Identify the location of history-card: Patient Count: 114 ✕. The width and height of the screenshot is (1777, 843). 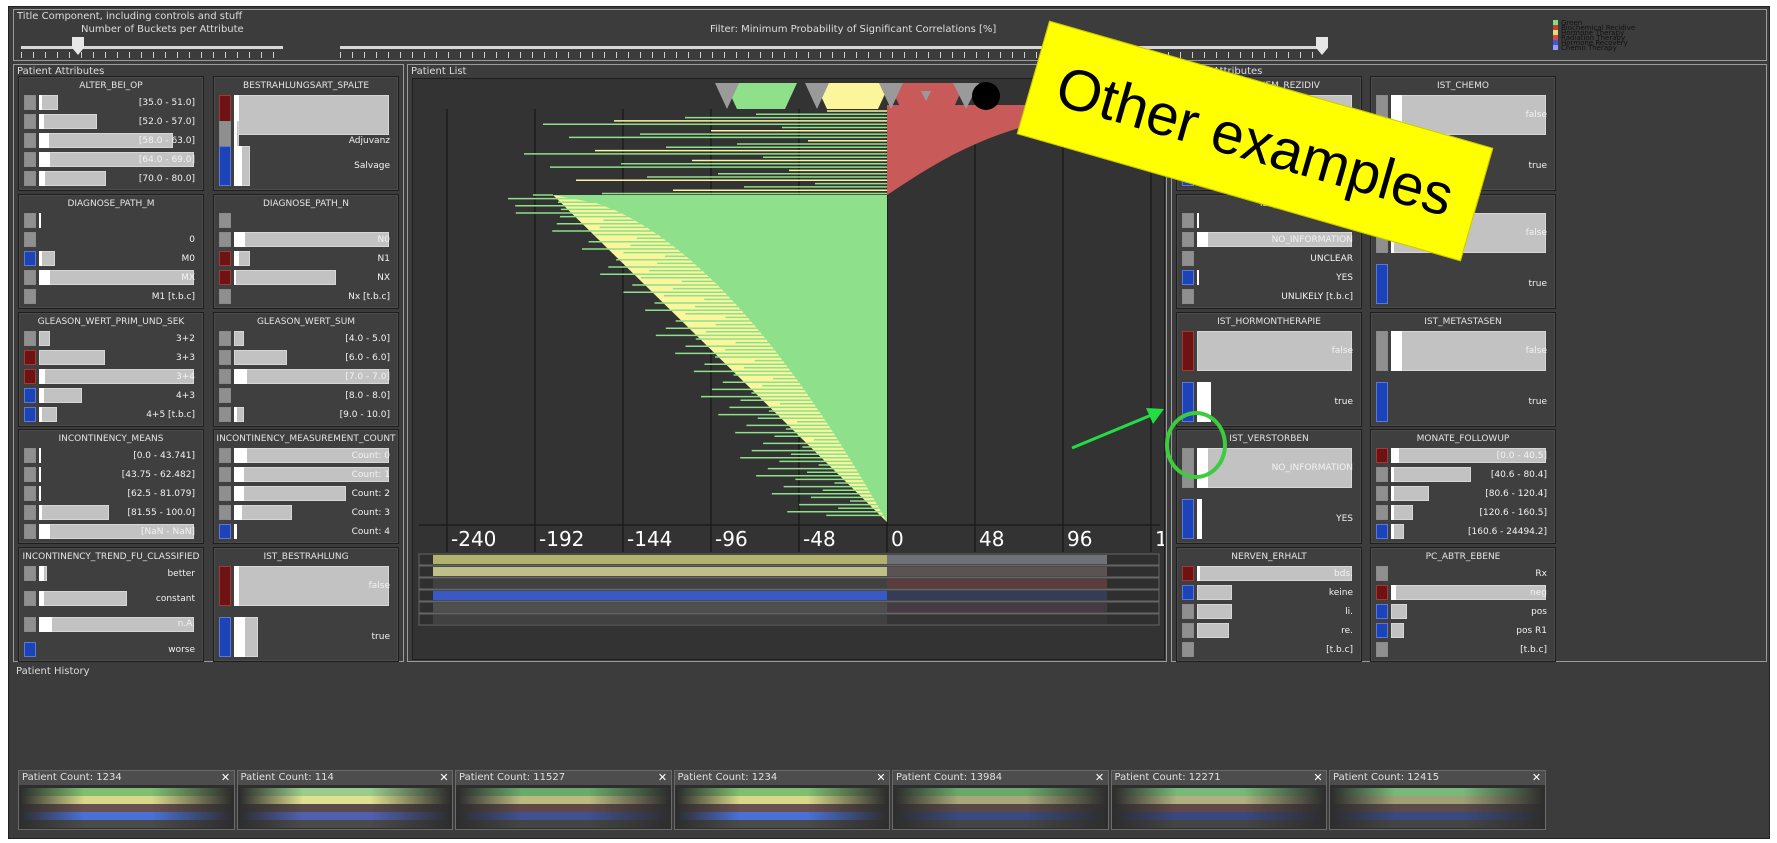
(344, 800).